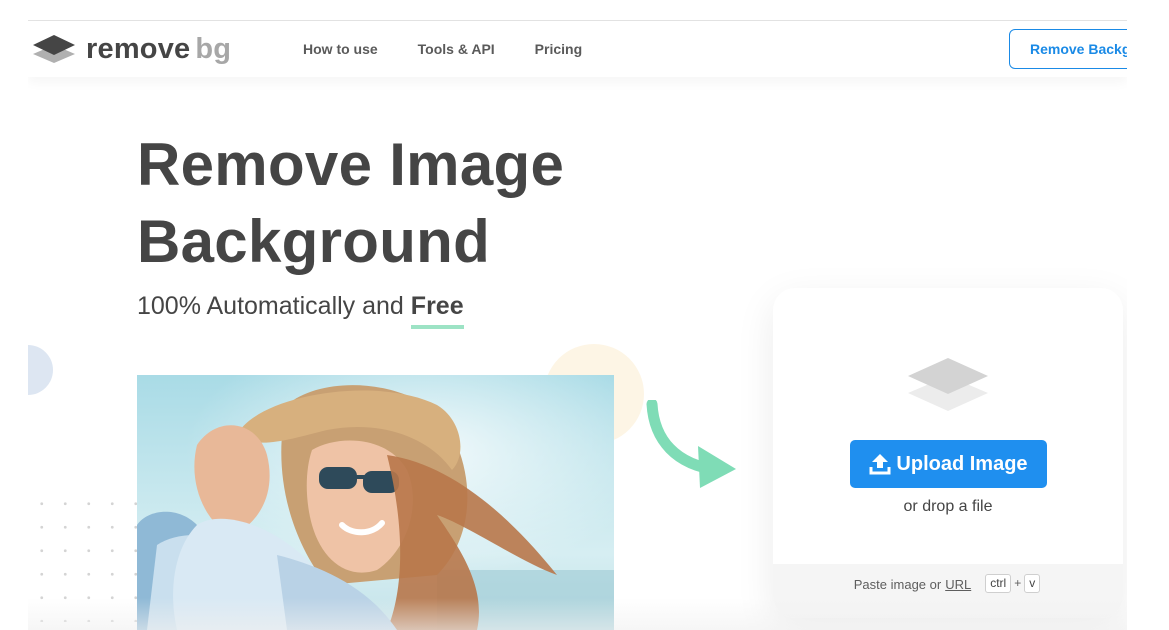 This screenshot has width=1169, height=630. What do you see at coordinates (962, 463) in the screenshot?
I see `upload-image-label: Upload Image` at bounding box center [962, 463].